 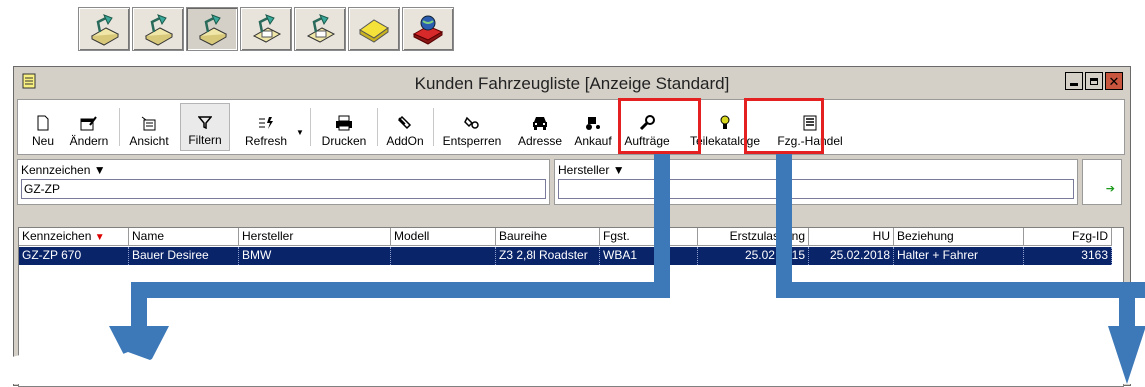 What do you see at coordinates (649, 256) in the screenshot?
I see `cell-fgst: WBA1` at bounding box center [649, 256].